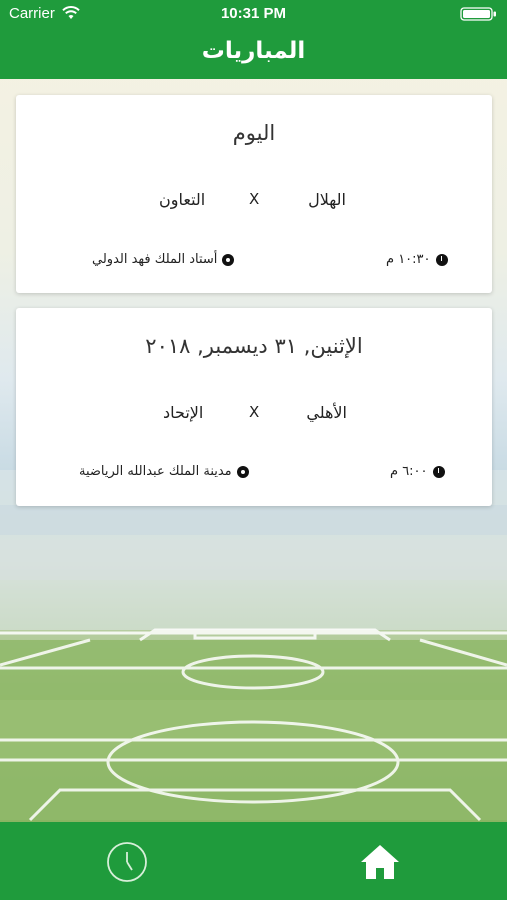  What do you see at coordinates (253, 51) in the screenshot?
I see `page-title: المباريات` at bounding box center [253, 51].